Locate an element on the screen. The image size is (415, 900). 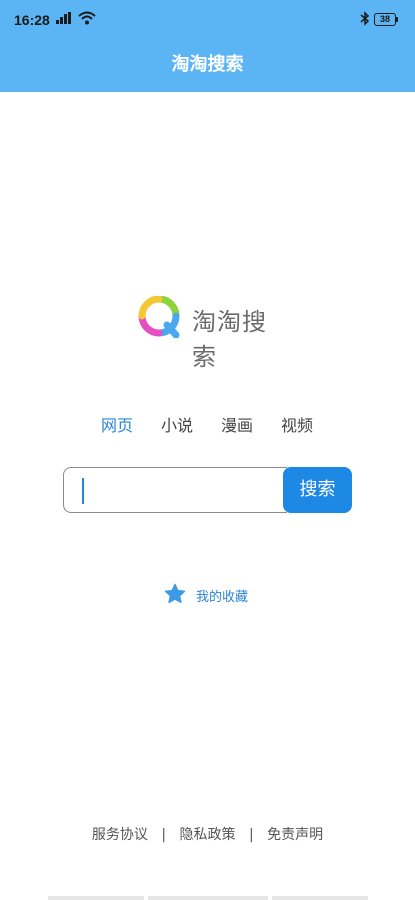
status-bar: 16:28 38 is located at coordinates (207, 19).